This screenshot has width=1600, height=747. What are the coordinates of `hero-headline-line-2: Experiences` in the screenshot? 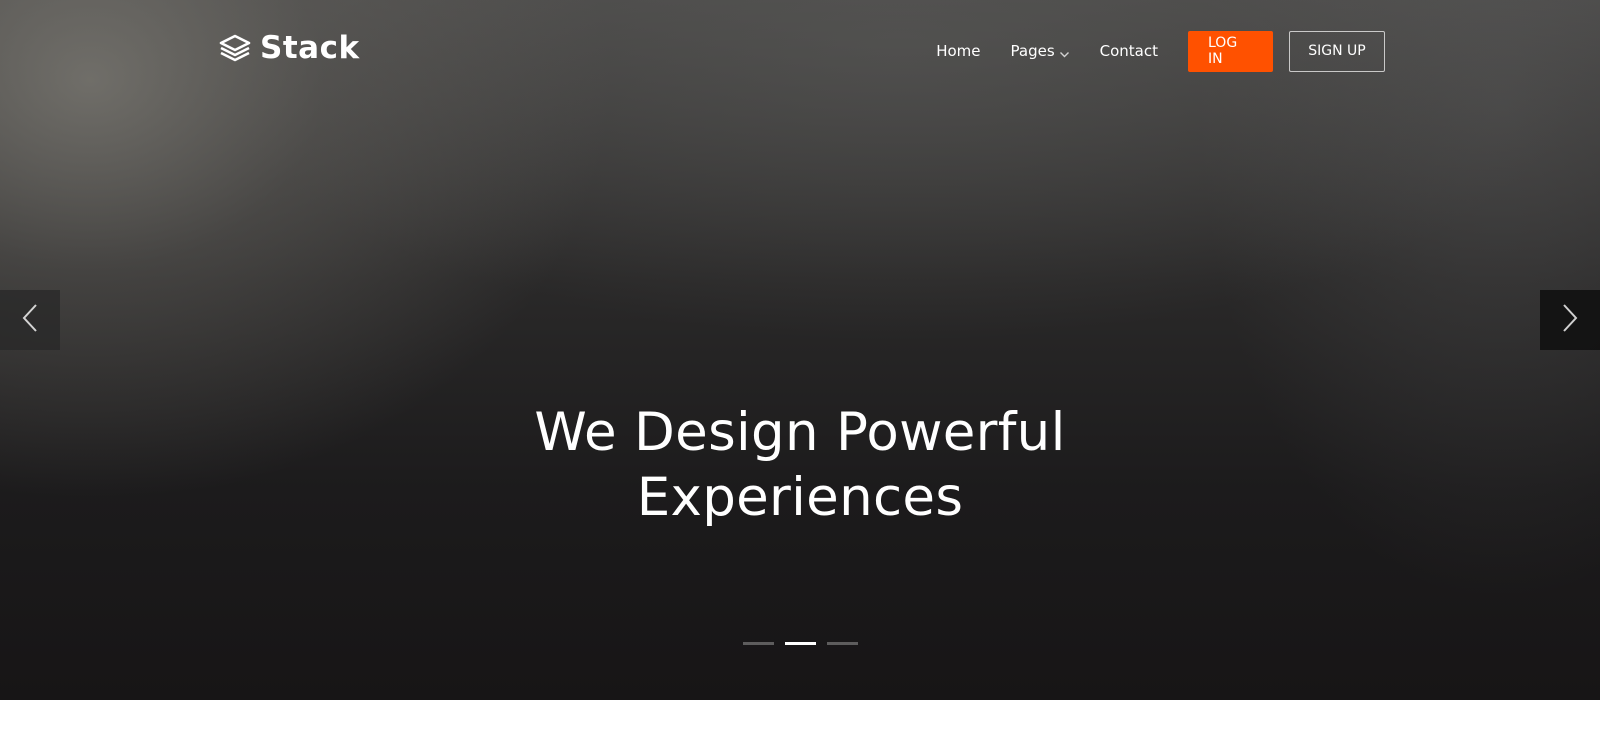 It's located at (800, 497).